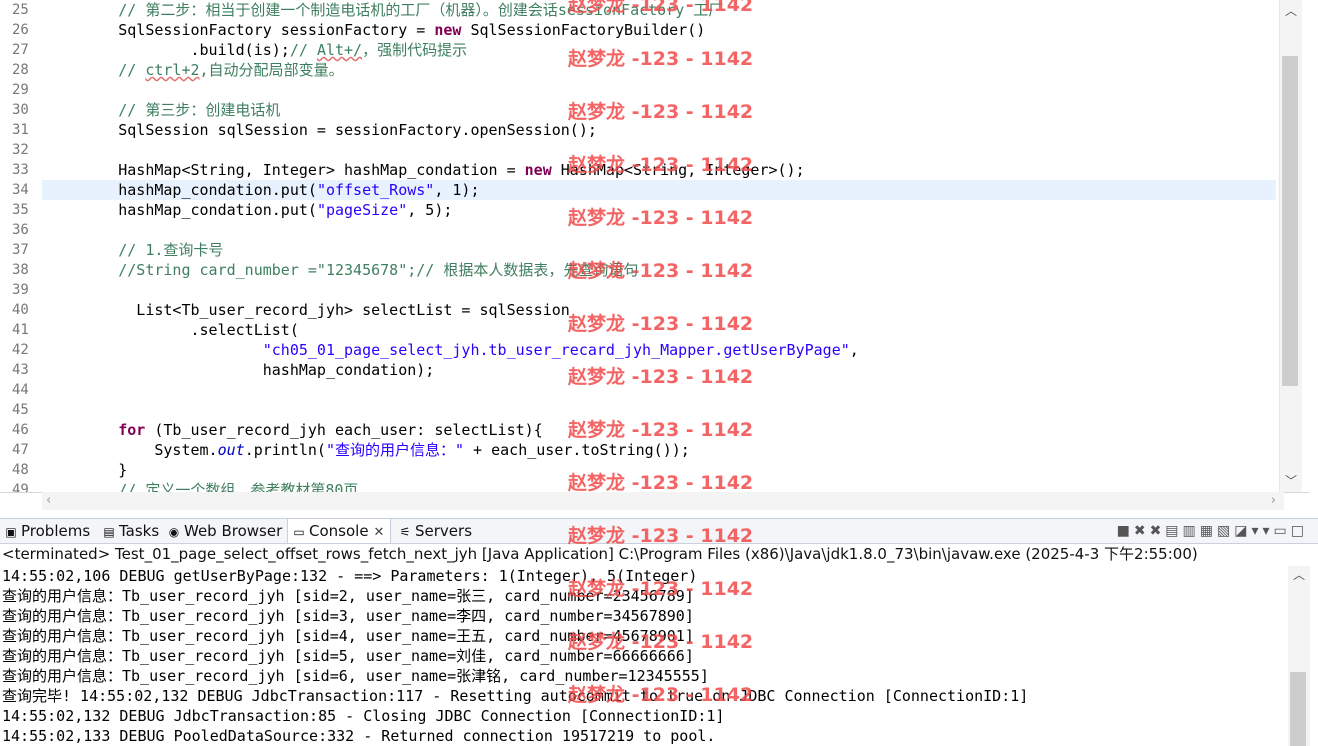  I want to click on line-number: 36, so click(20, 230).